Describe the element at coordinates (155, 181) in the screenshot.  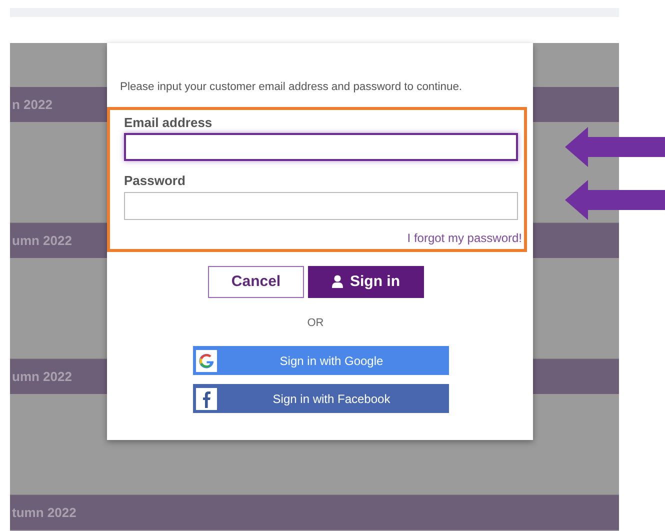
I see `field-label: Password` at that location.